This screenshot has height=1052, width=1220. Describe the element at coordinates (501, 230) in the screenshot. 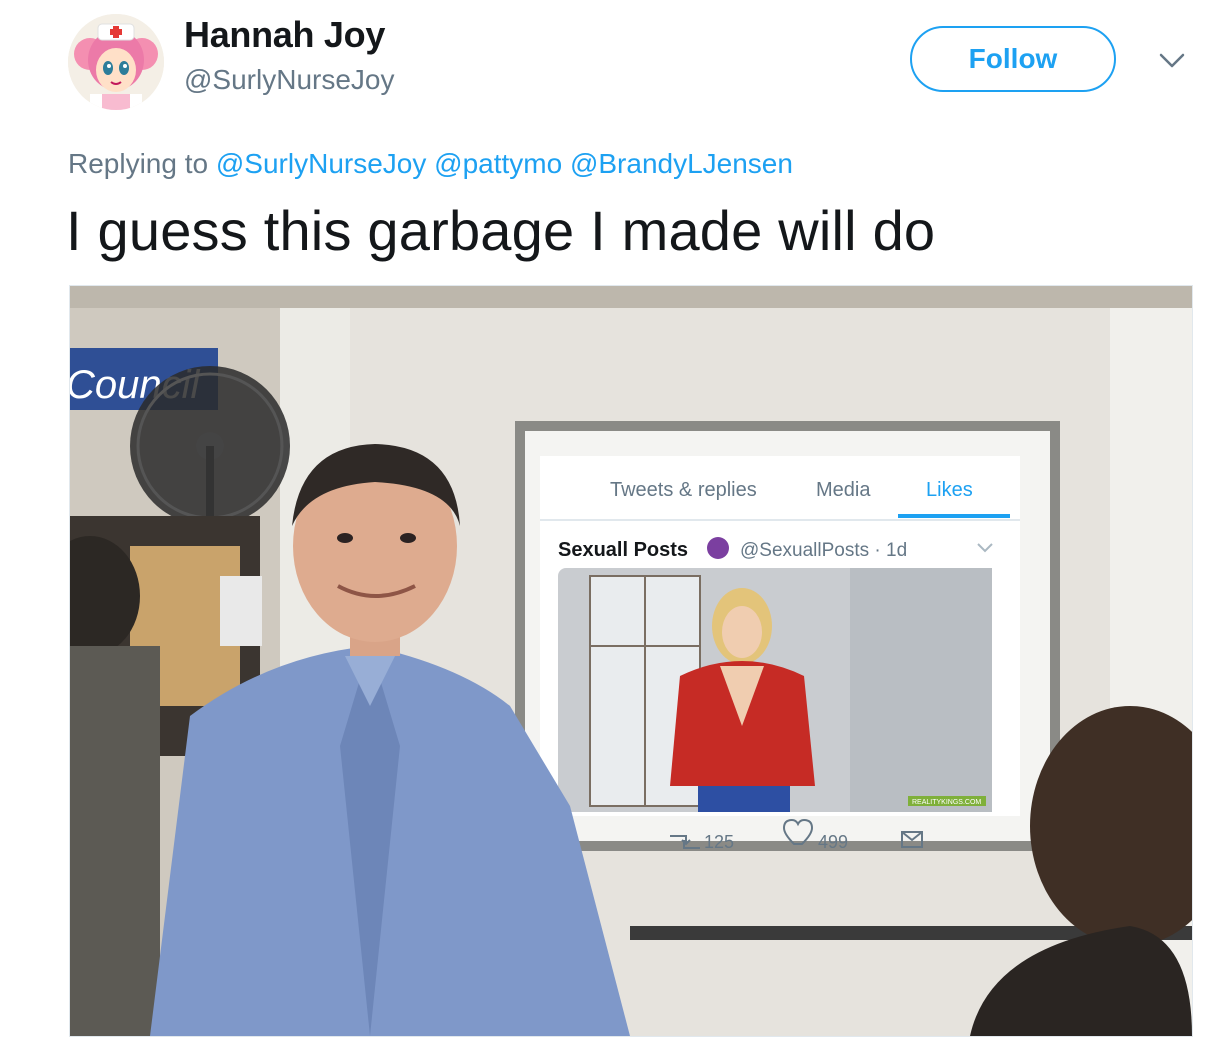

I see `tweet-text: I guess this garbage I made will do` at that location.